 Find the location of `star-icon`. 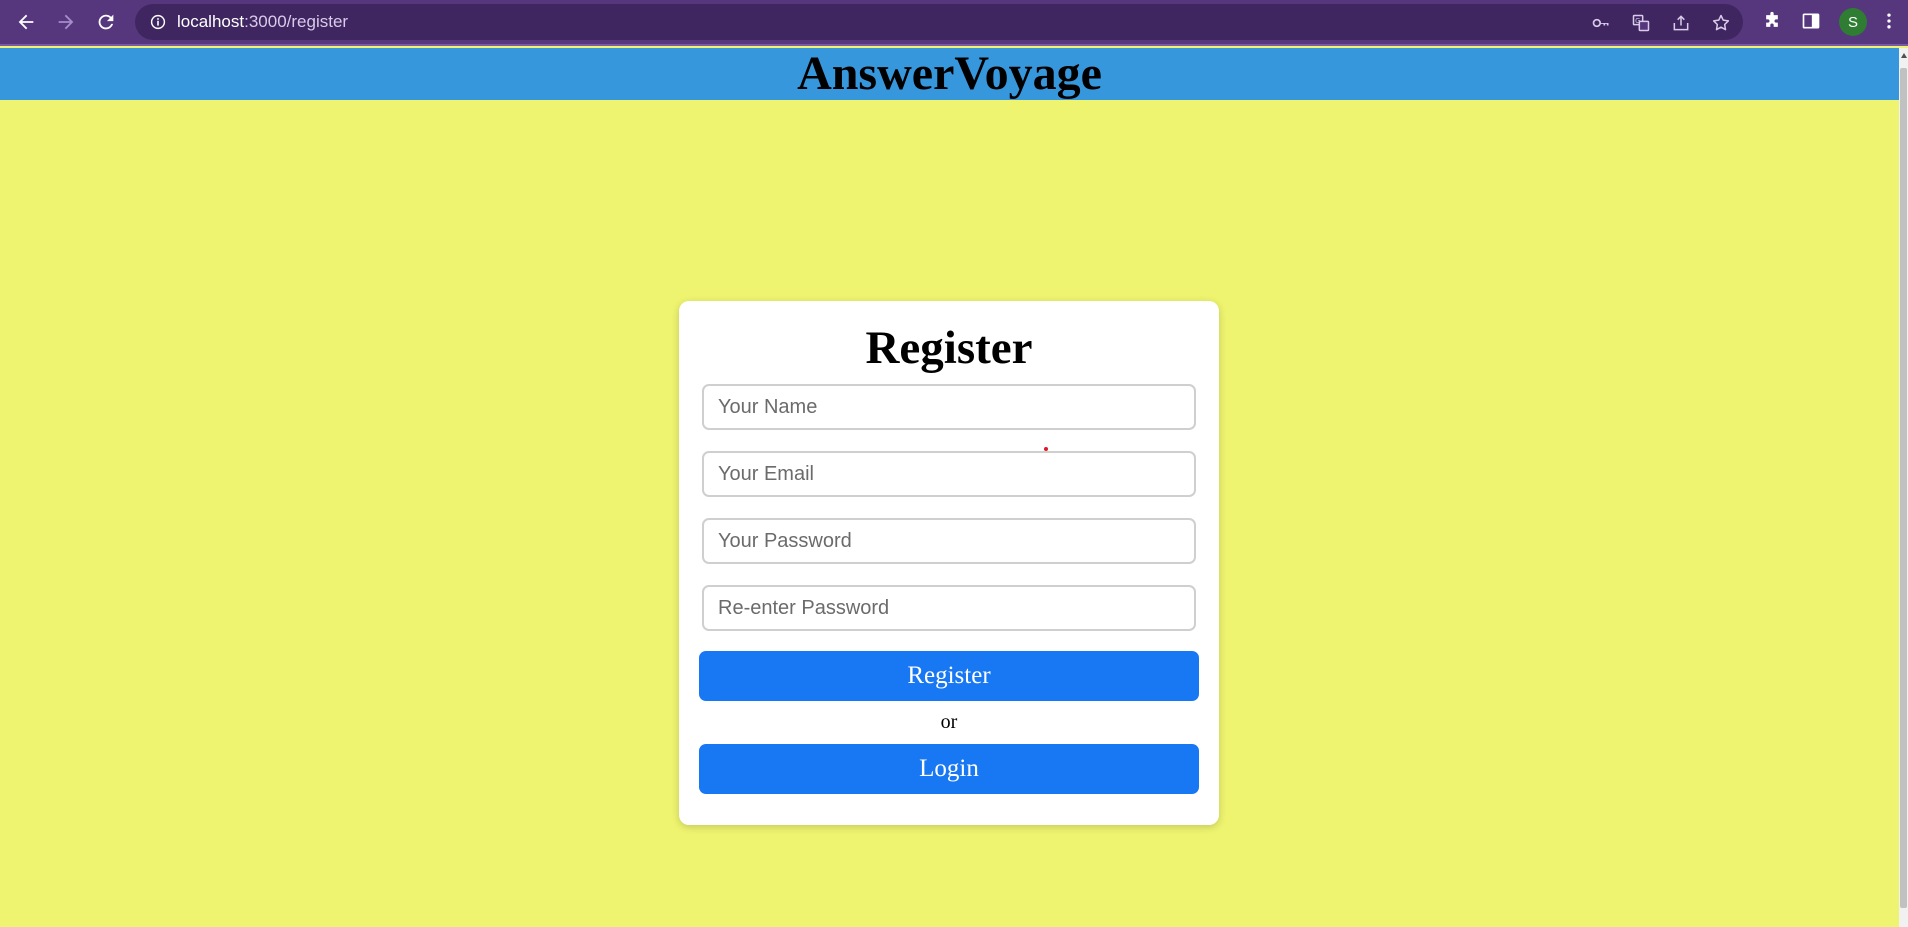

star-icon is located at coordinates (1721, 23).